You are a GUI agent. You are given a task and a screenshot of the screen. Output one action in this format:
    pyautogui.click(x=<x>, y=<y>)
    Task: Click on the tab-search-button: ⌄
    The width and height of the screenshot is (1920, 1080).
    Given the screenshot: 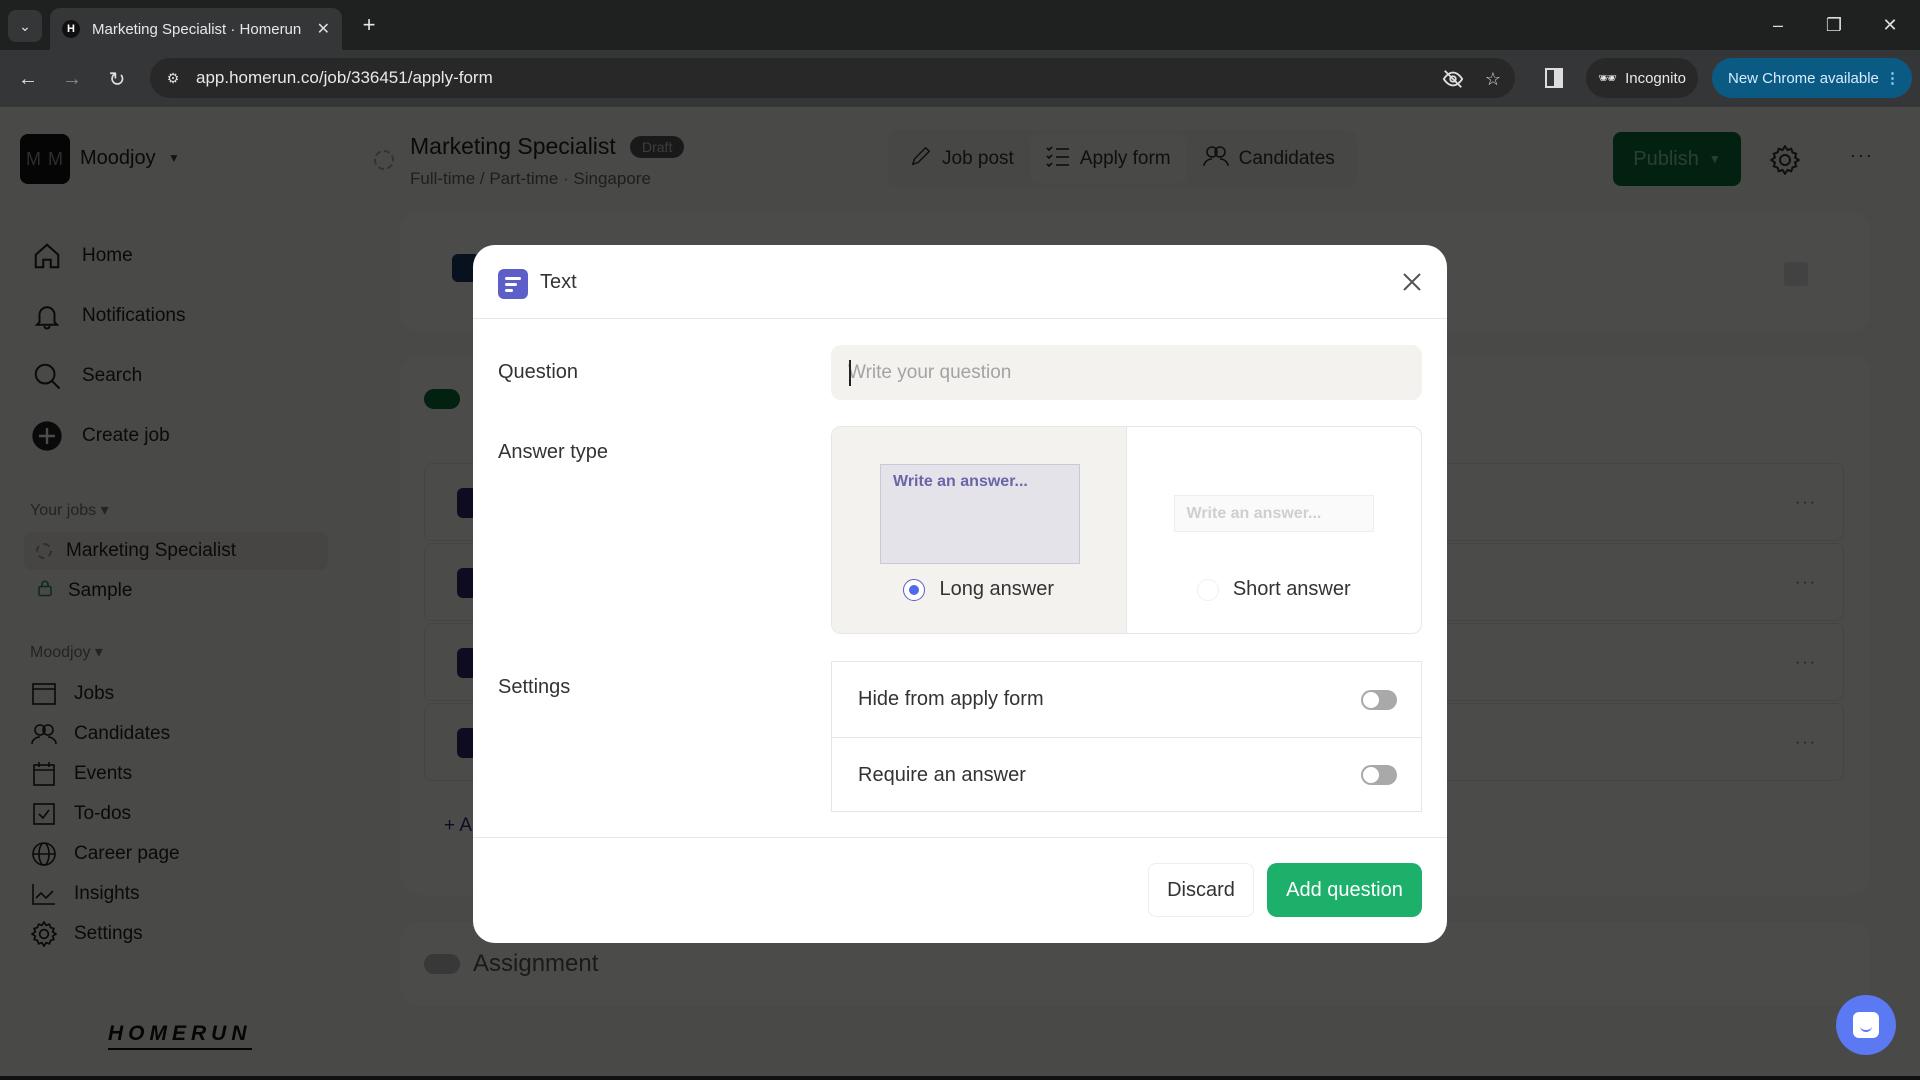 What is the action you would take?
    pyautogui.click(x=25, y=26)
    